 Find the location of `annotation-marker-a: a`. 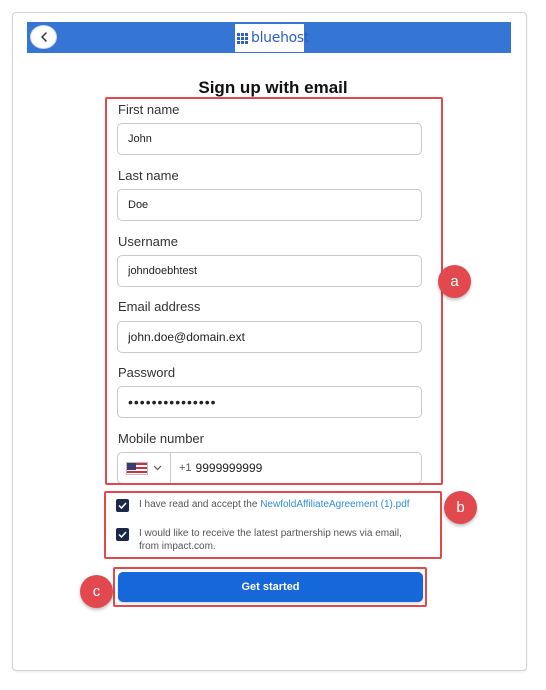

annotation-marker-a: a is located at coordinates (454, 281).